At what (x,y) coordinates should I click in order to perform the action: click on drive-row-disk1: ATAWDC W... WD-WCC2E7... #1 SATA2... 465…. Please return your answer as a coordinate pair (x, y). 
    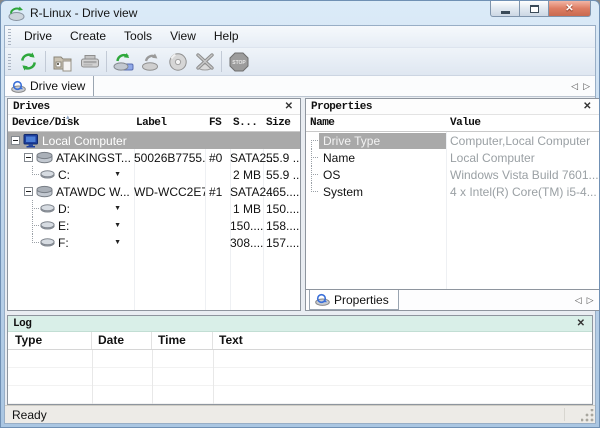
    Looking at the image, I should click on (154, 191).